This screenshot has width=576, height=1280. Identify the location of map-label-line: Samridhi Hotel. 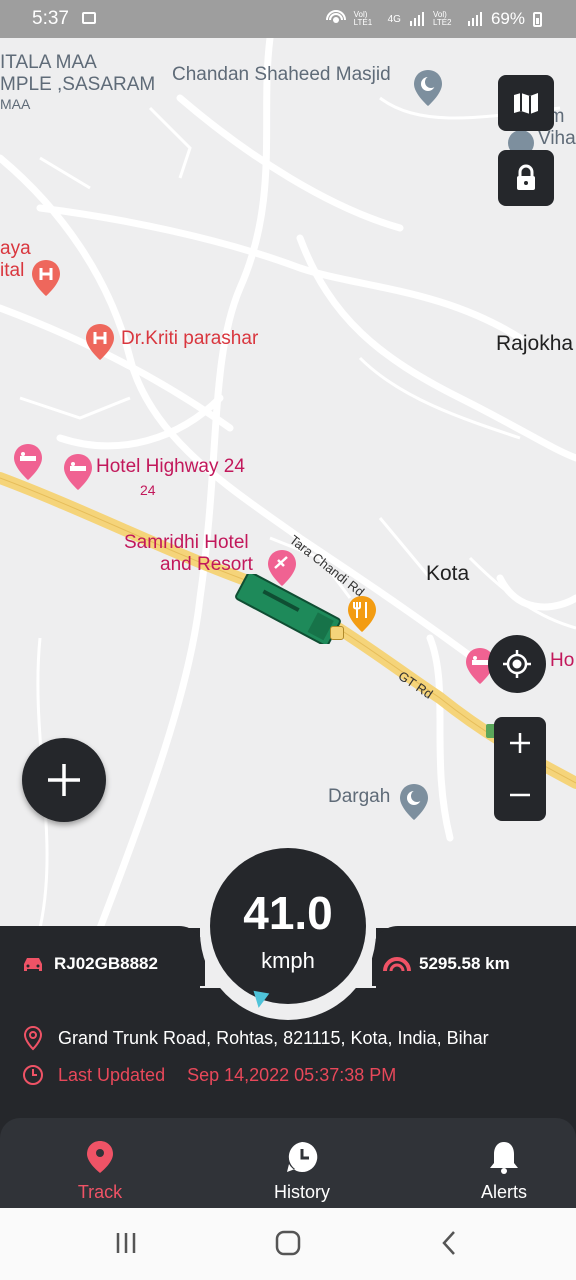
(186, 542).